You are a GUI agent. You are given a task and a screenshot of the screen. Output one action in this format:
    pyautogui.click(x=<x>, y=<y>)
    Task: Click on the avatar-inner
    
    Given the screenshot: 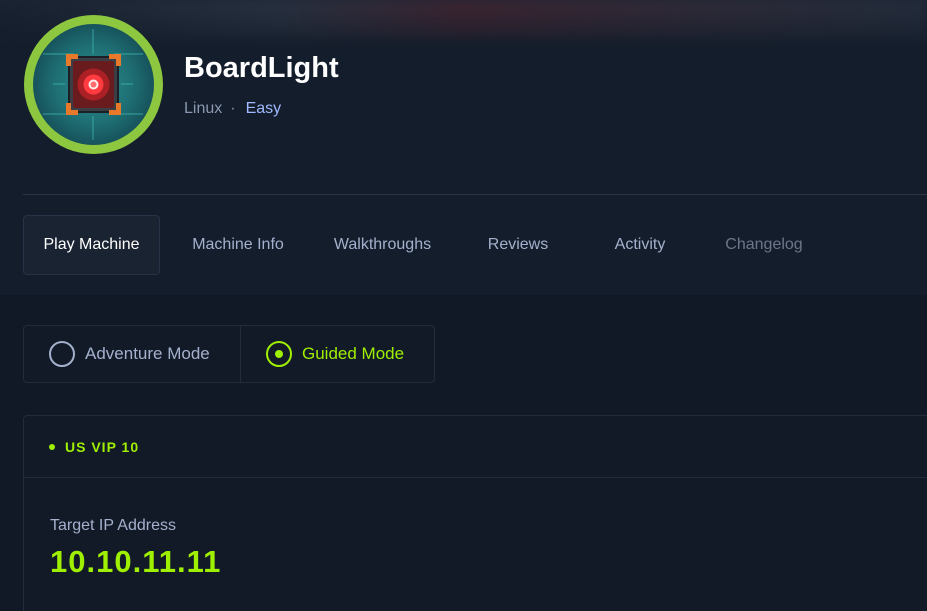 What is the action you would take?
    pyautogui.click(x=93, y=84)
    